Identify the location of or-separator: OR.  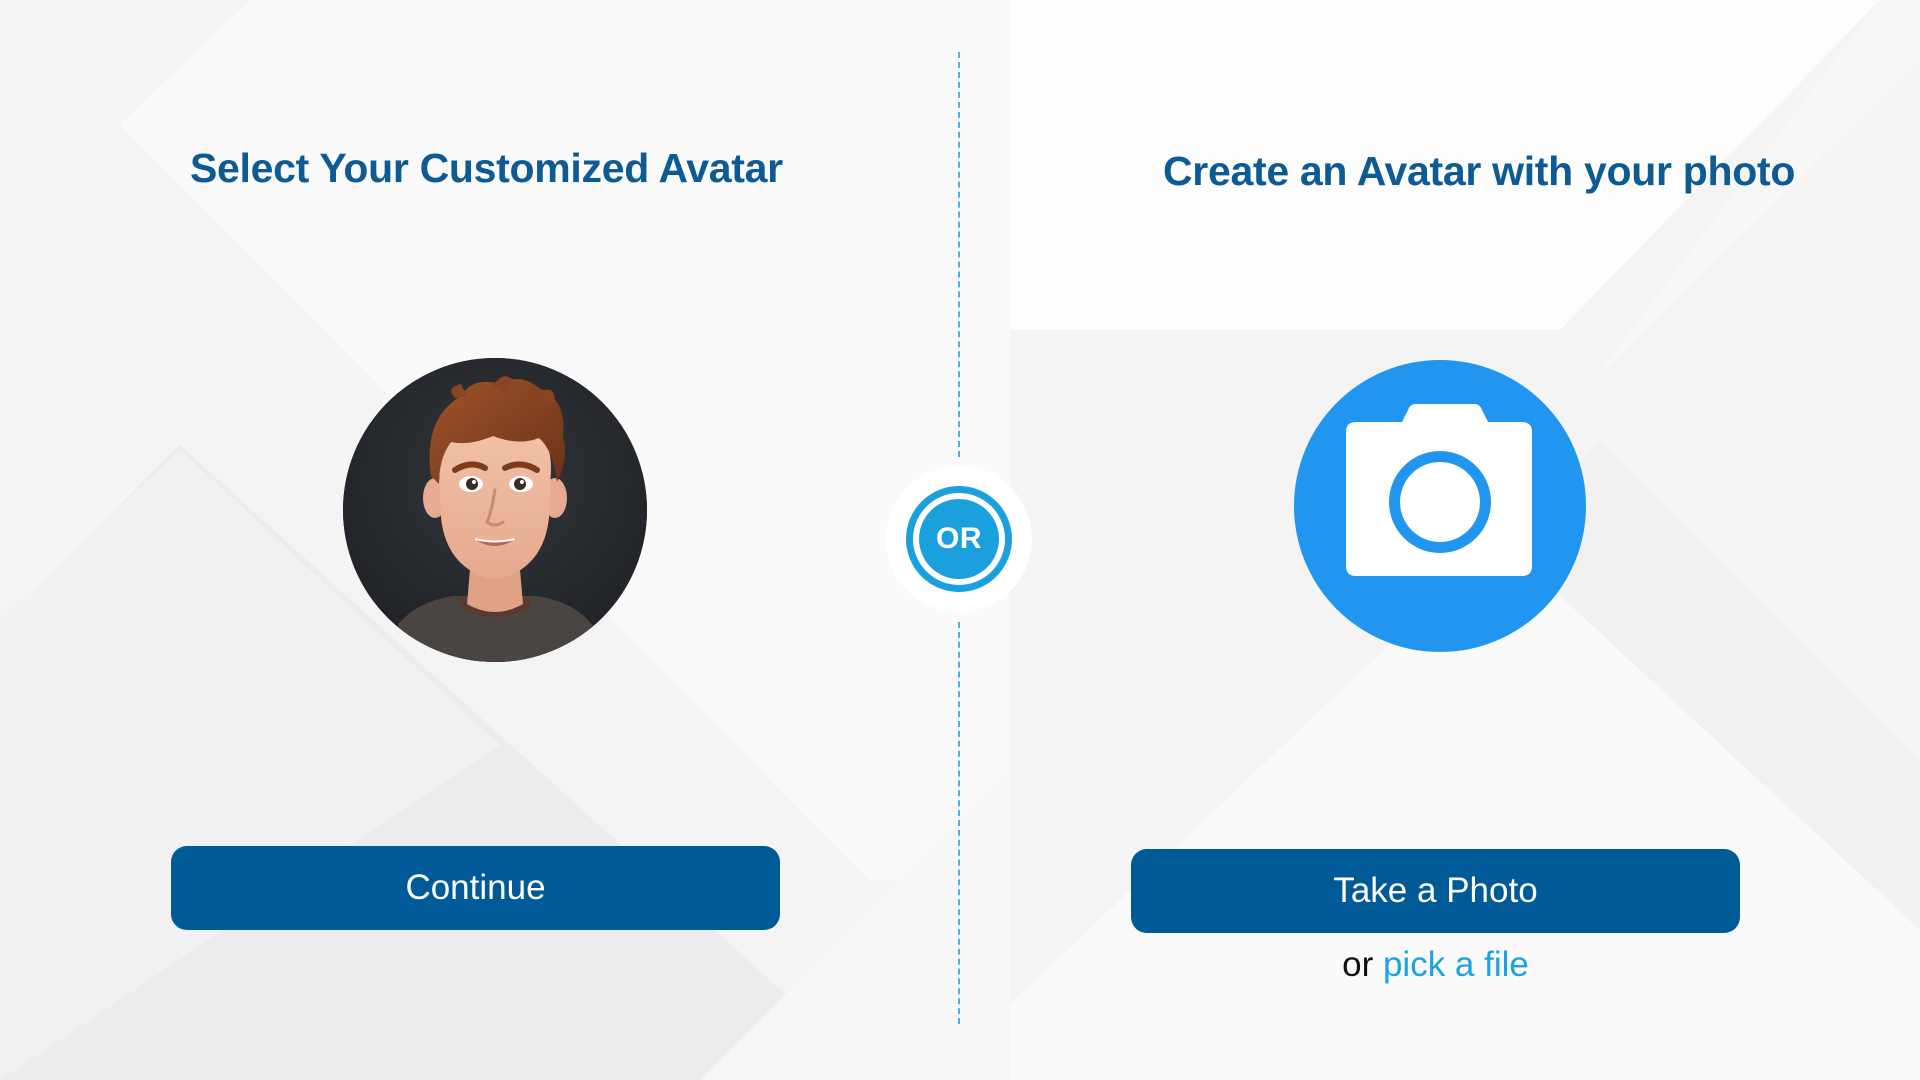
(959, 539).